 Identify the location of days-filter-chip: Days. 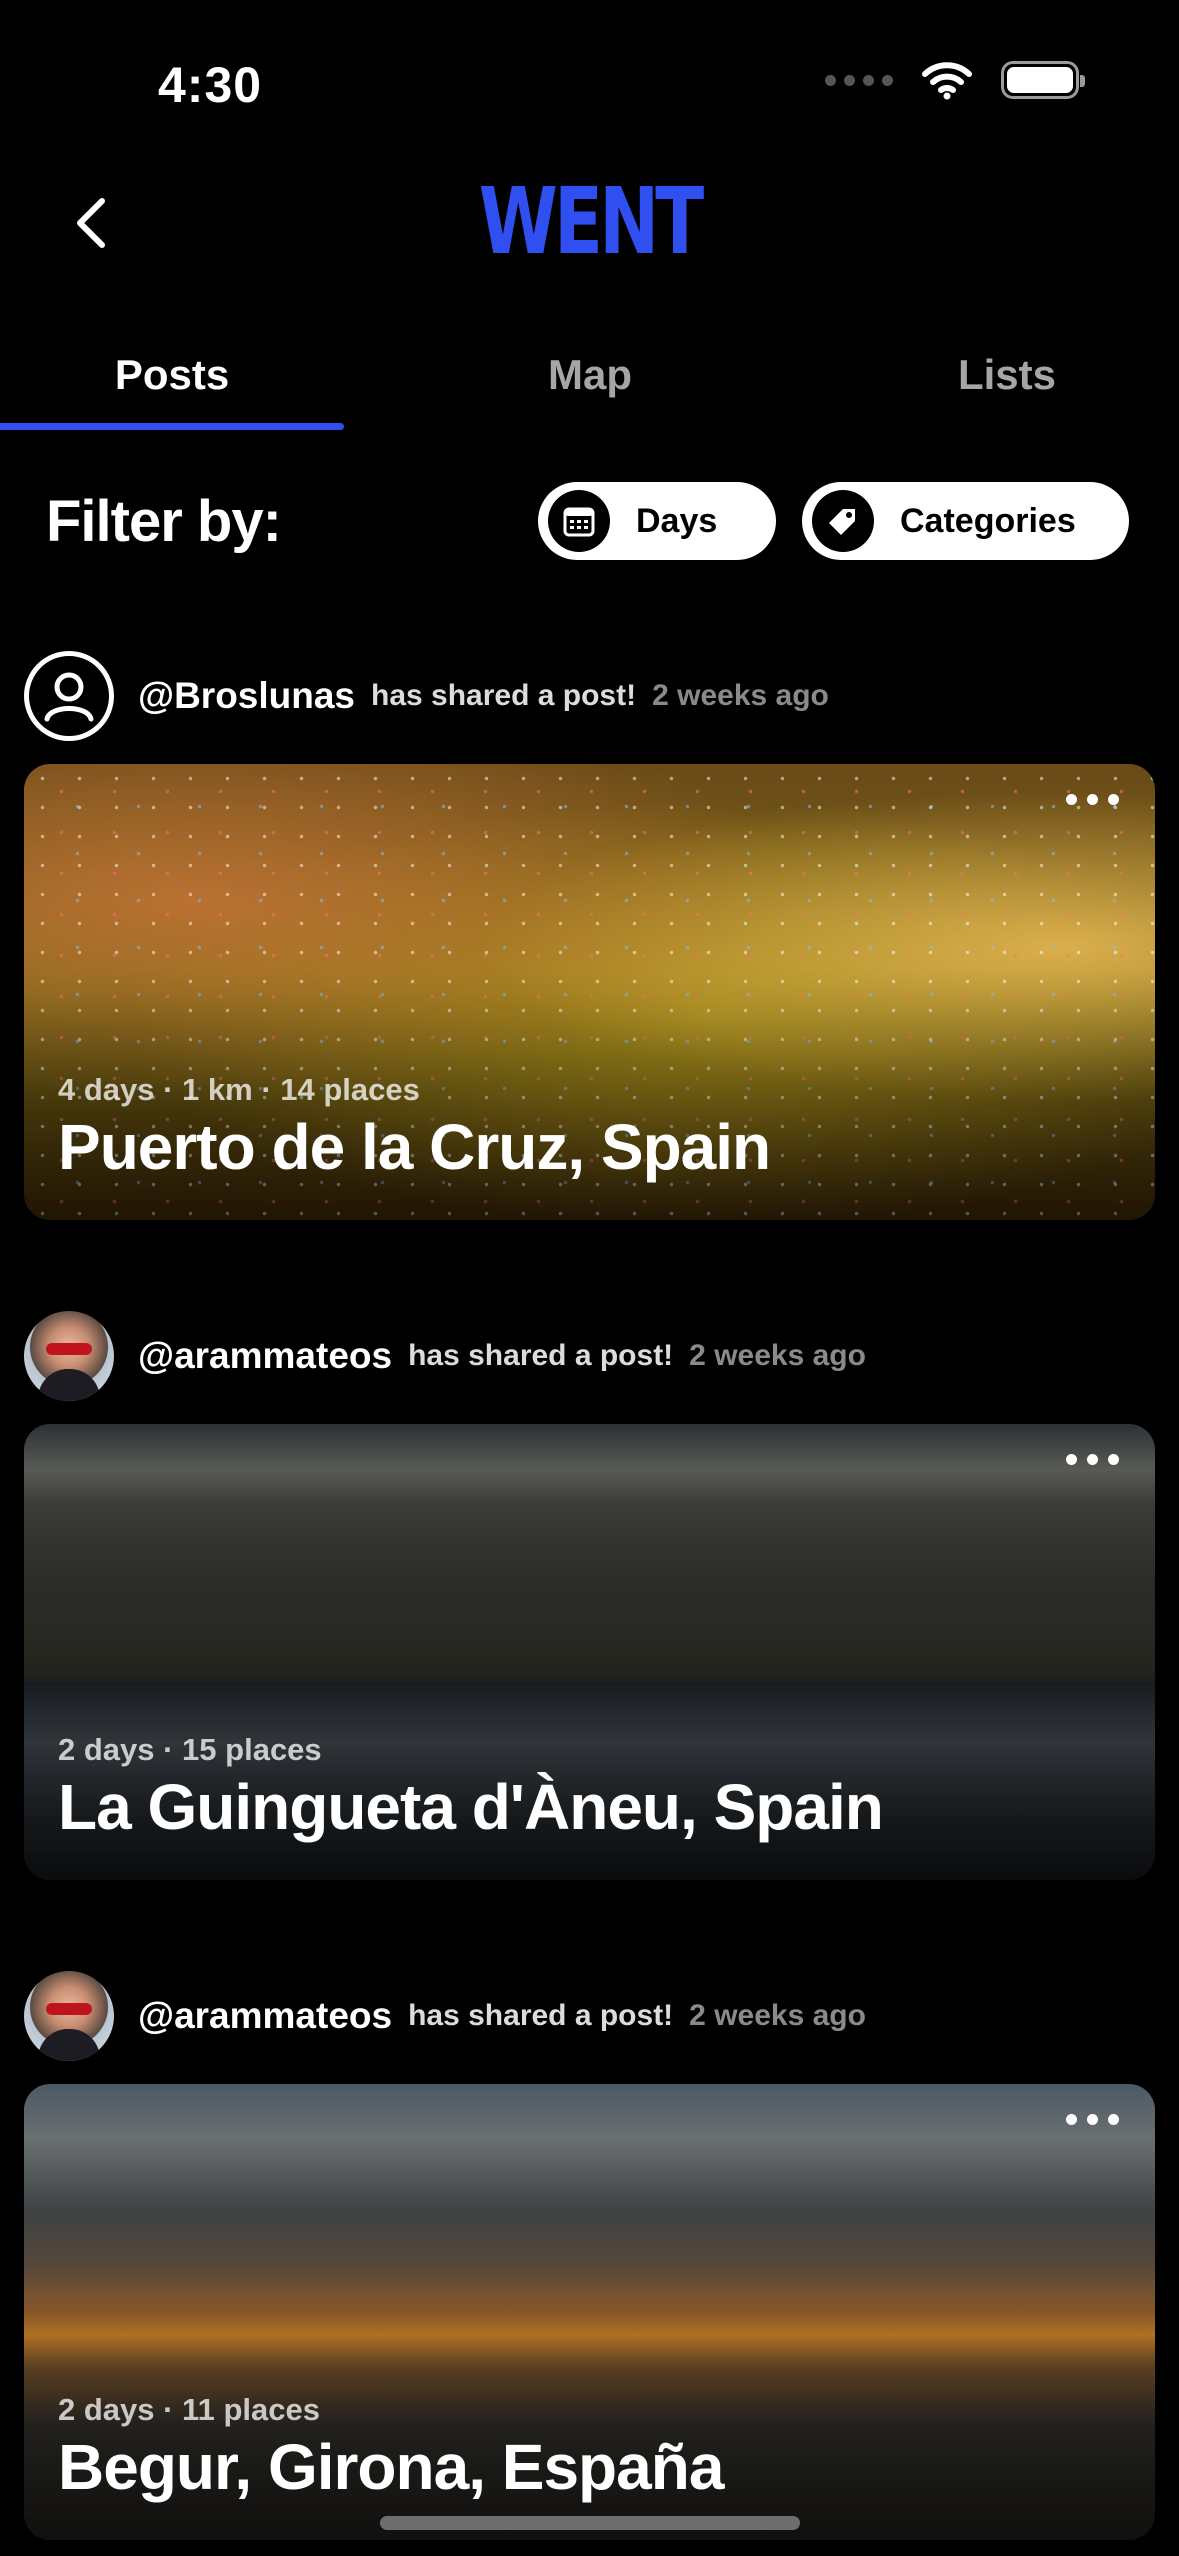
(657, 521).